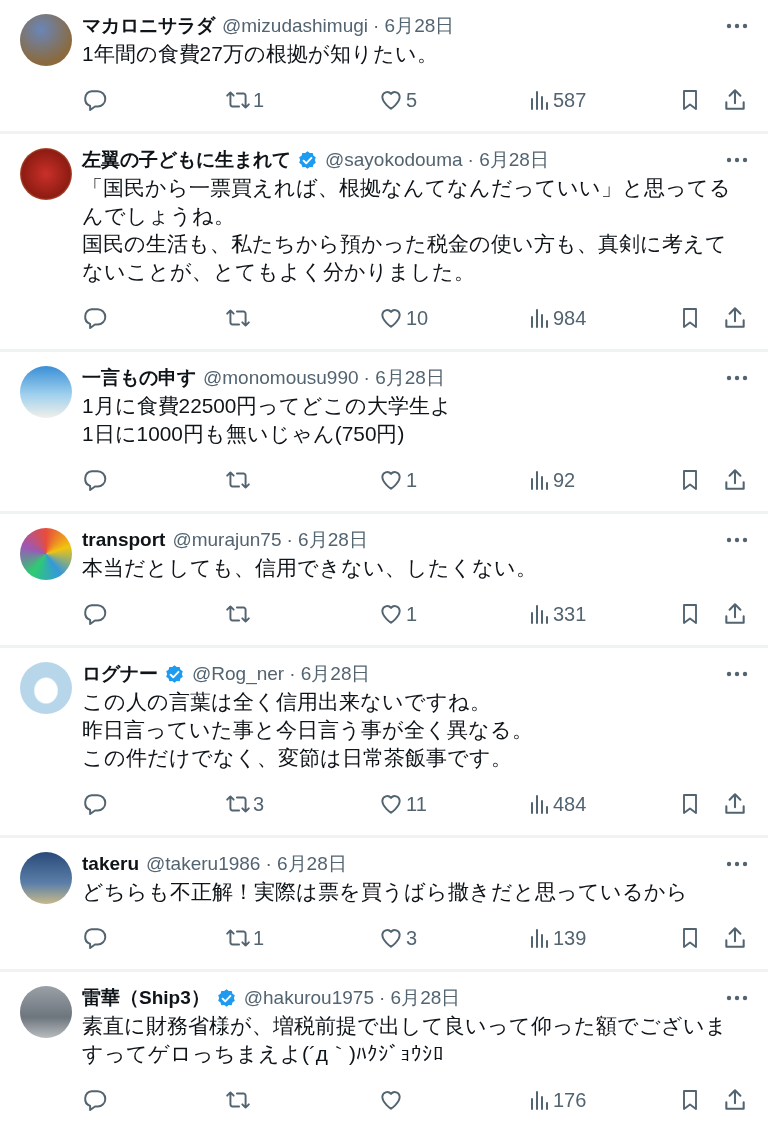 The width and height of the screenshot is (768, 1125). What do you see at coordinates (244, 434) in the screenshot?
I see `tweet-text: 1日に1000円も無いじゃん(750円)` at bounding box center [244, 434].